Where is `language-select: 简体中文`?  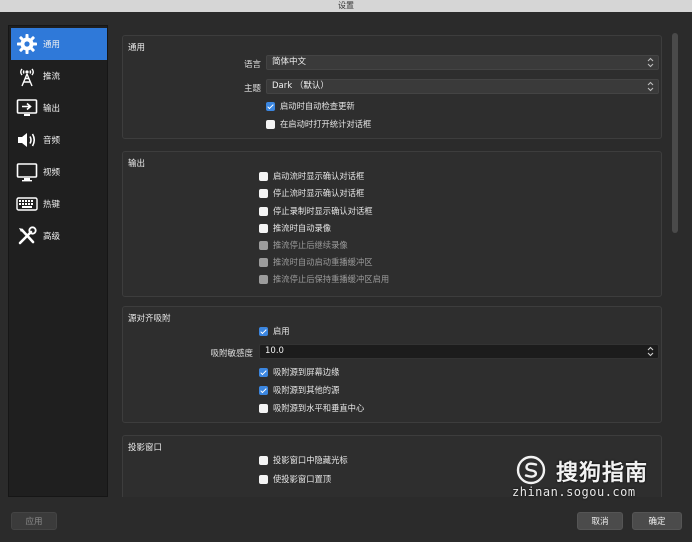
language-select: 简体中文 is located at coordinates (462, 62).